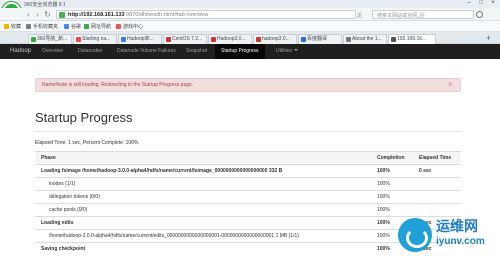  Describe the element at coordinates (20, 51) in the screenshot. I see `hadoop-brand: Hadoop` at that location.